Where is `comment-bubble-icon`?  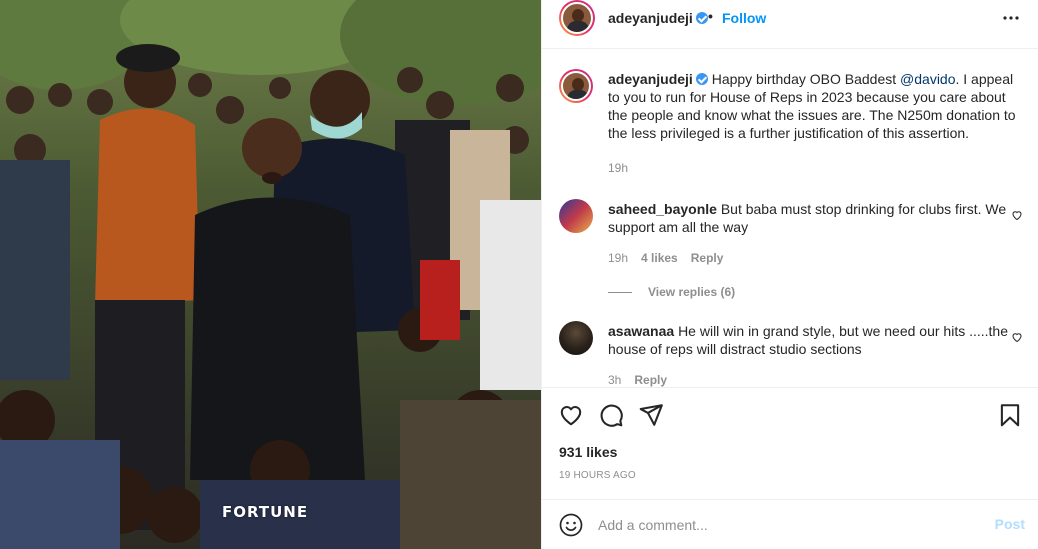
comment-bubble-icon is located at coordinates (611, 415).